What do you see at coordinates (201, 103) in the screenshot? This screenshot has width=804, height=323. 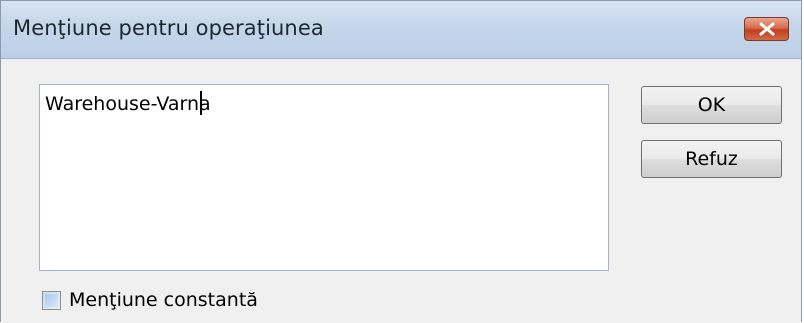 I see `text-caret` at bounding box center [201, 103].